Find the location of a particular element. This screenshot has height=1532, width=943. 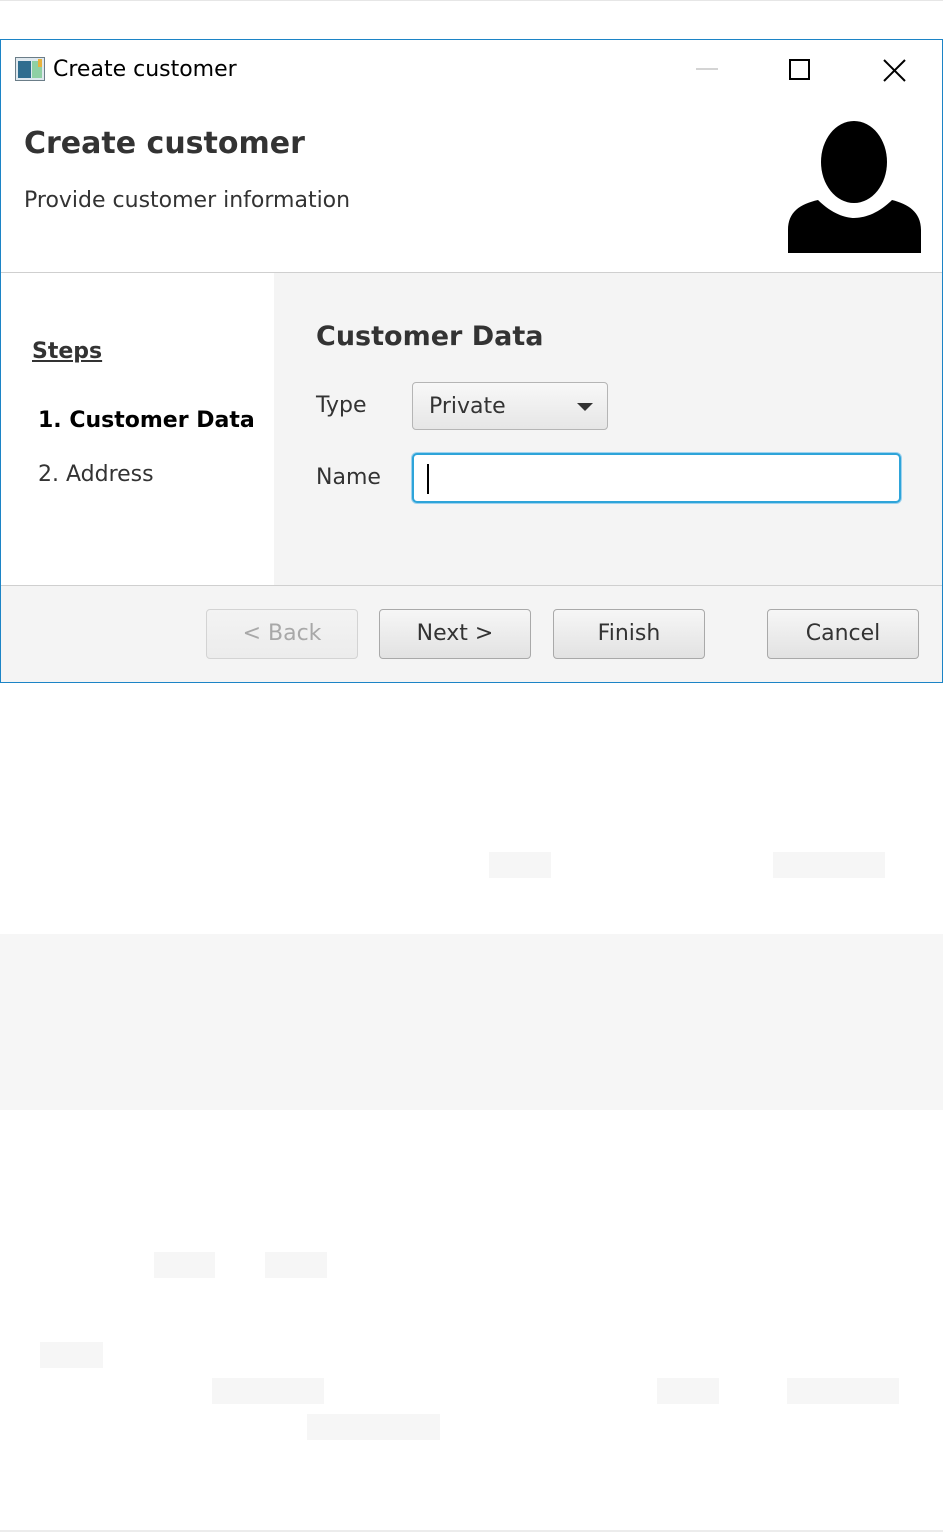

name-input is located at coordinates (656, 478).